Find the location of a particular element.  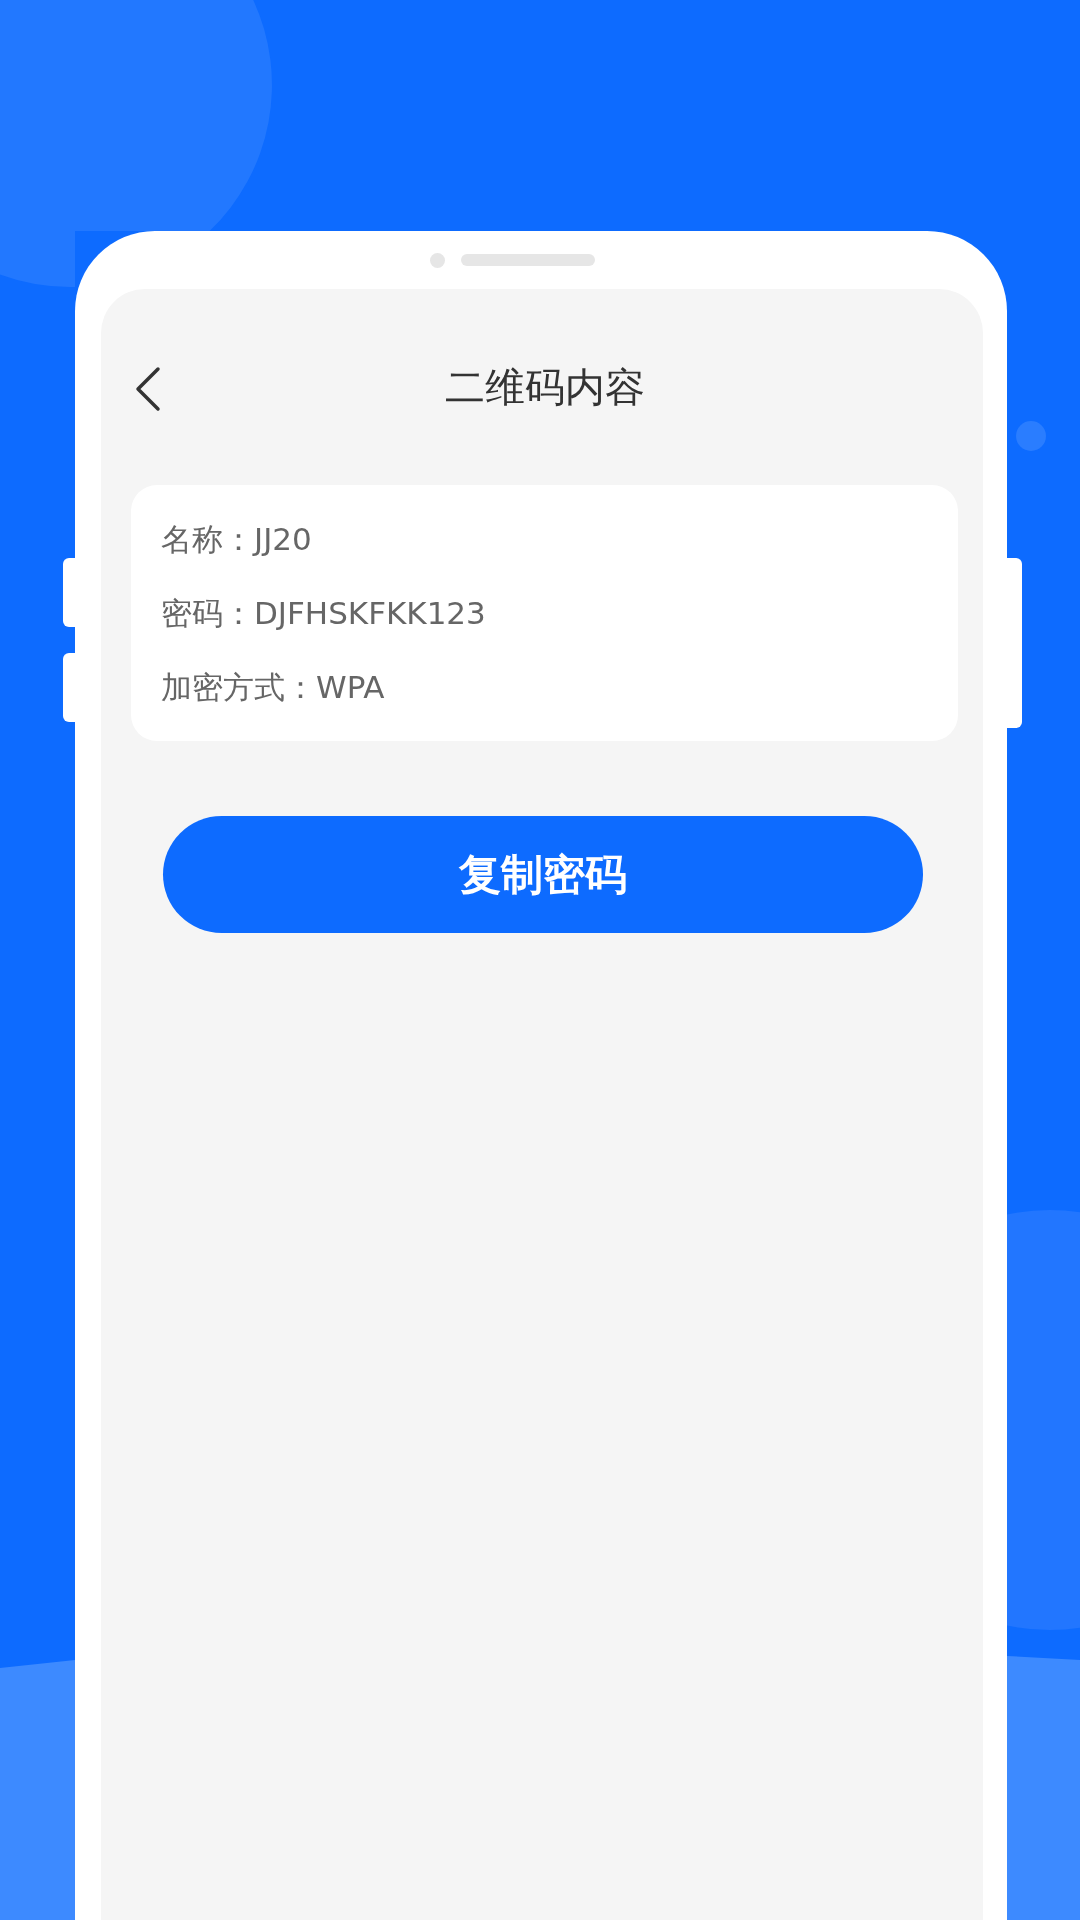

detail-text: 名称：JJ20 is located at coordinates (237, 539).